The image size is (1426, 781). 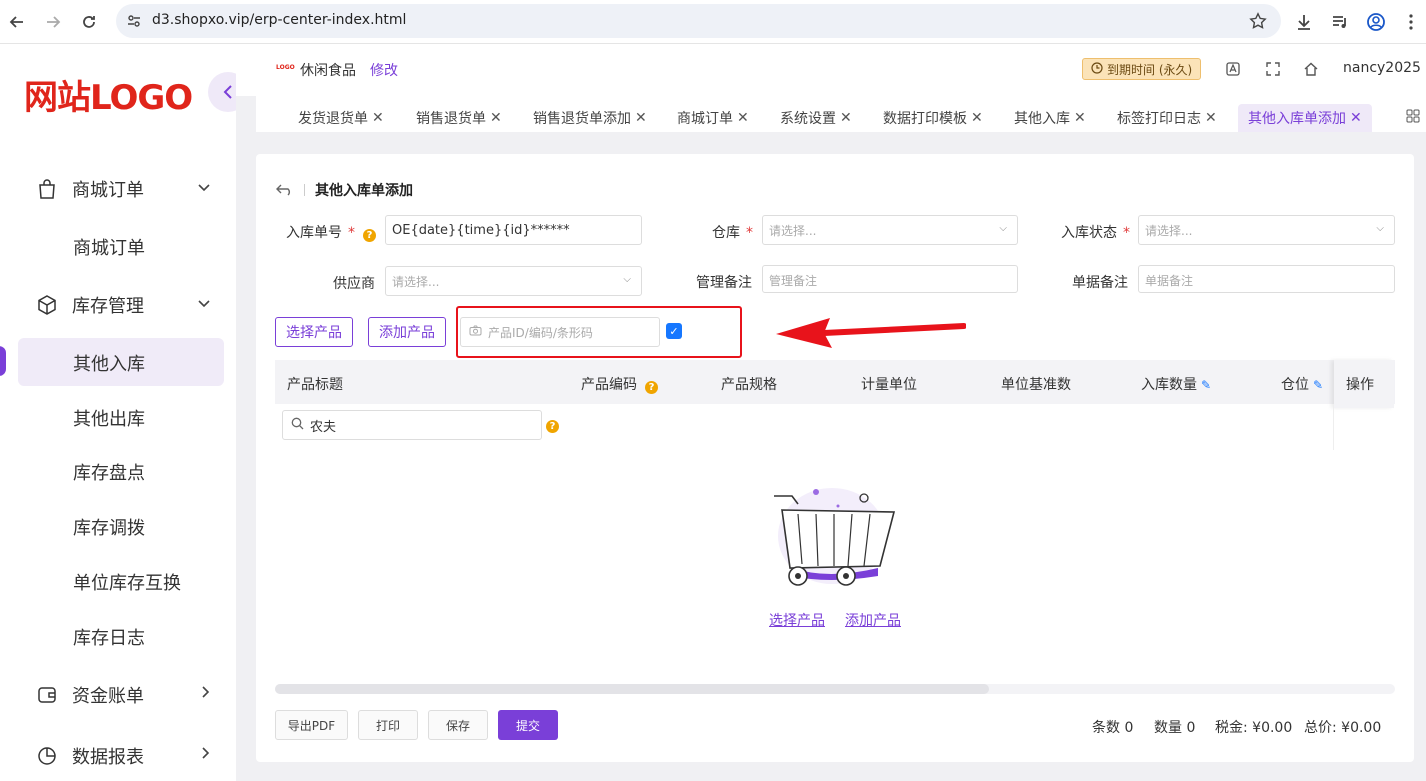 I want to click on tab-label: 其他入库单添加, so click(x=1297, y=119).